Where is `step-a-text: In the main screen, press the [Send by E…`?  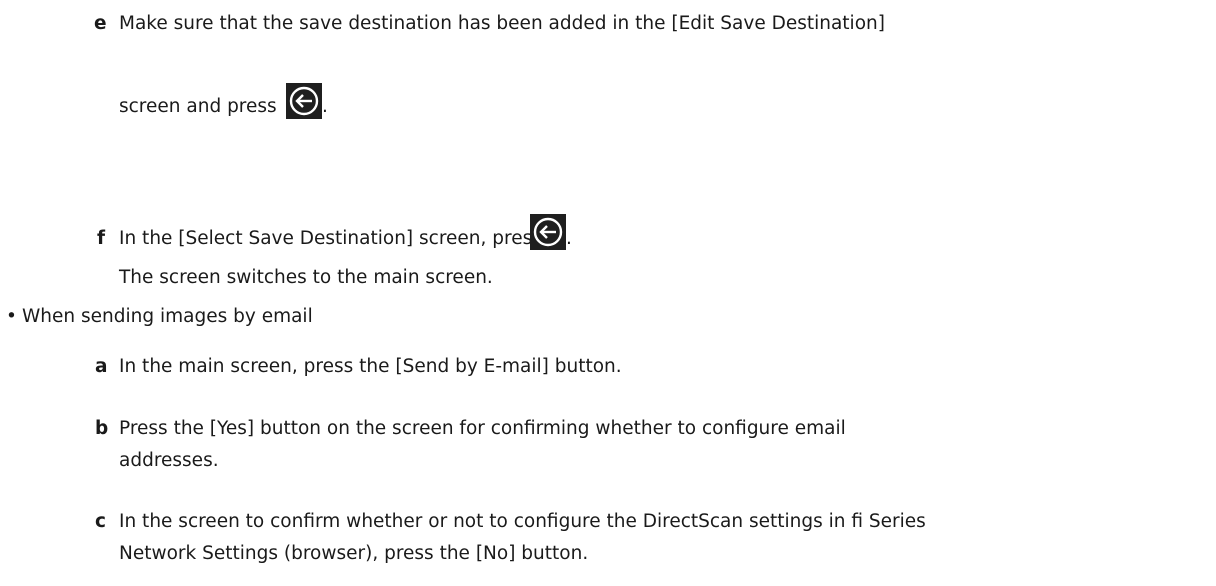 step-a-text: In the main screen, press the [Send by E… is located at coordinates (370, 366).